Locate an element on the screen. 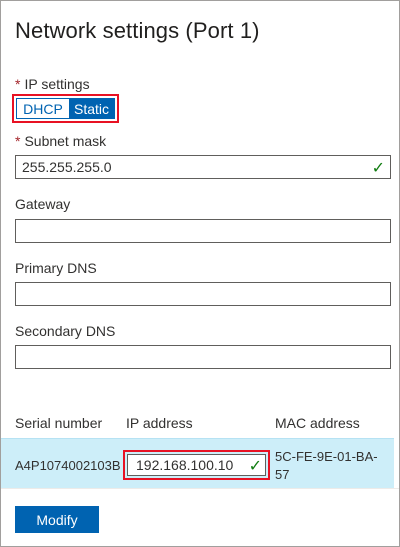  mac-address-line-2: 57 is located at coordinates (282, 474).